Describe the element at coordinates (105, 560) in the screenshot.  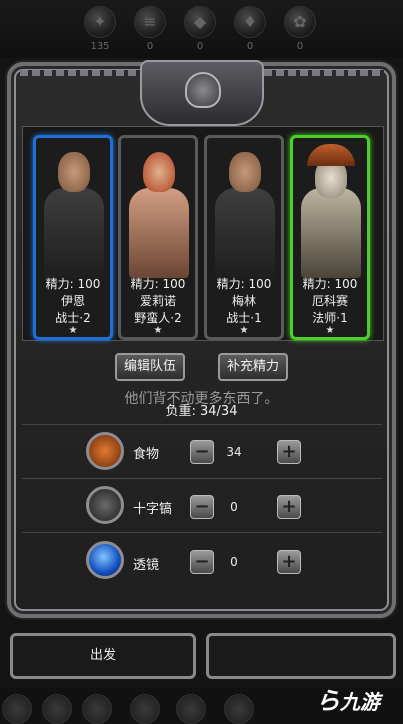
I see `lens-icon` at that location.